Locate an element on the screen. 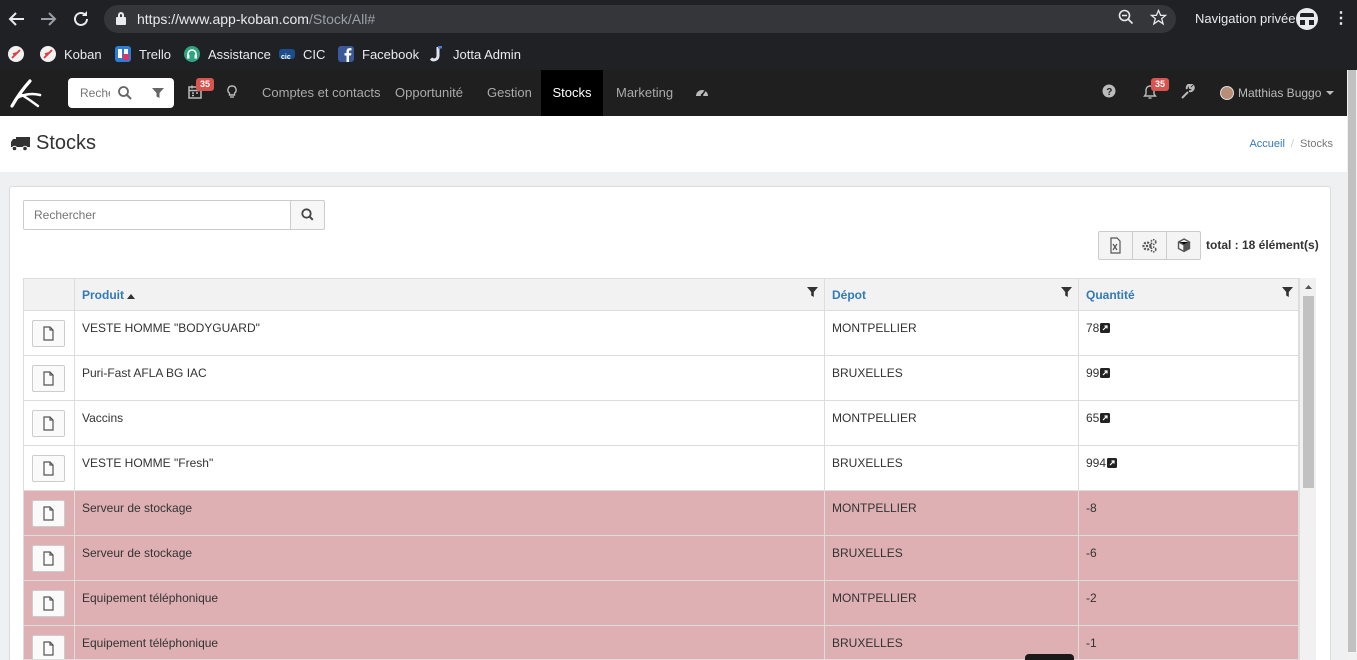 This screenshot has height=660, width=1357. cell-quantite: 994 is located at coordinates (1102, 463).